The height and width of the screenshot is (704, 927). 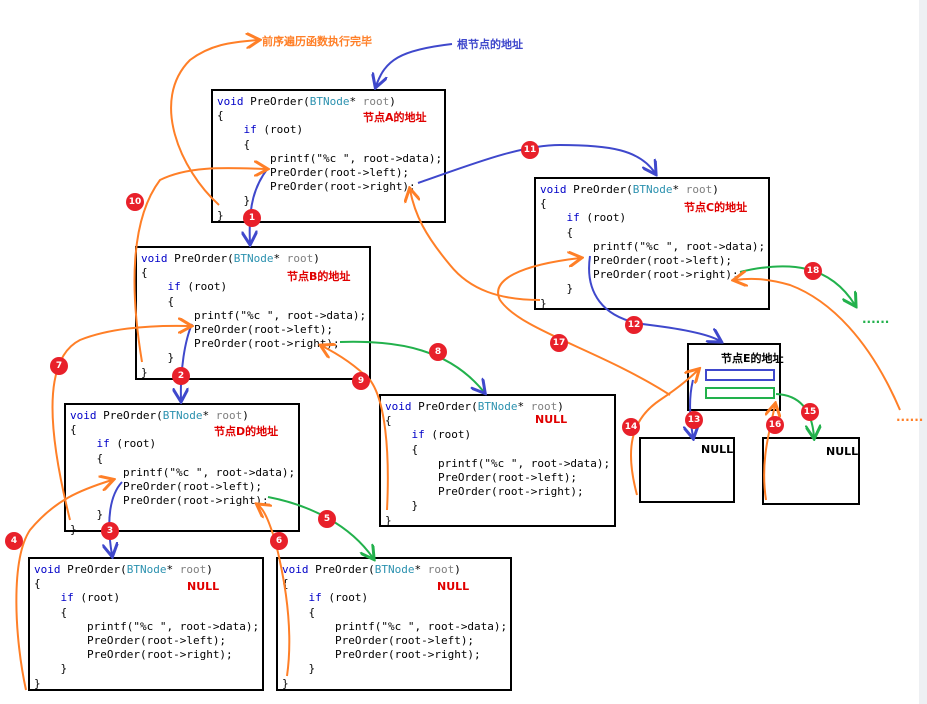 What do you see at coordinates (135, 202) in the screenshot?
I see `step-badge-10: 10` at bounding box center [135, 202].